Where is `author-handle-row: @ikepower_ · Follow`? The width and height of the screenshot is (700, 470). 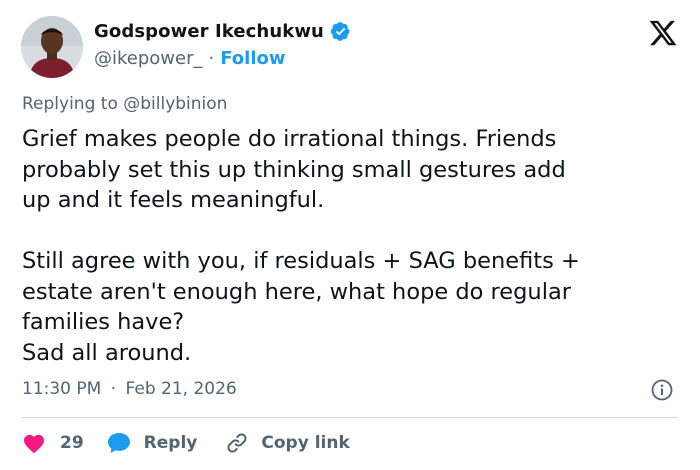 author-handle-row: @ikepower_ · Follow is located at coordinates (190, 58).